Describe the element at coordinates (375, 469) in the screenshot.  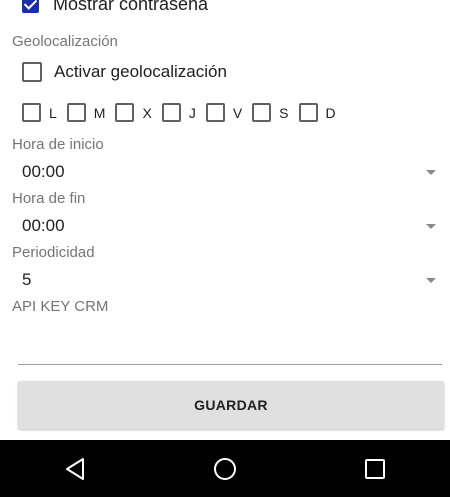
I see `recents-icon` at that location.